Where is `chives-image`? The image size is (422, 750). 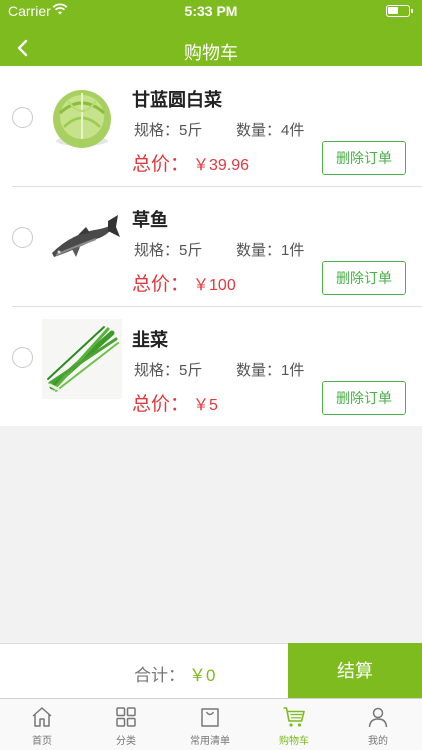
chives-image is located at coordinates (82, 359).